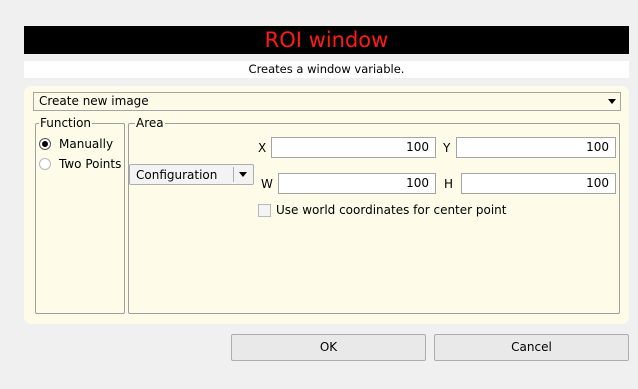 The height and width of the screenshot is (389, 638). What do you see at coordinates (536, 147) in the screenshot?
I see `y-input: 100` at bounding box center [536, 147].